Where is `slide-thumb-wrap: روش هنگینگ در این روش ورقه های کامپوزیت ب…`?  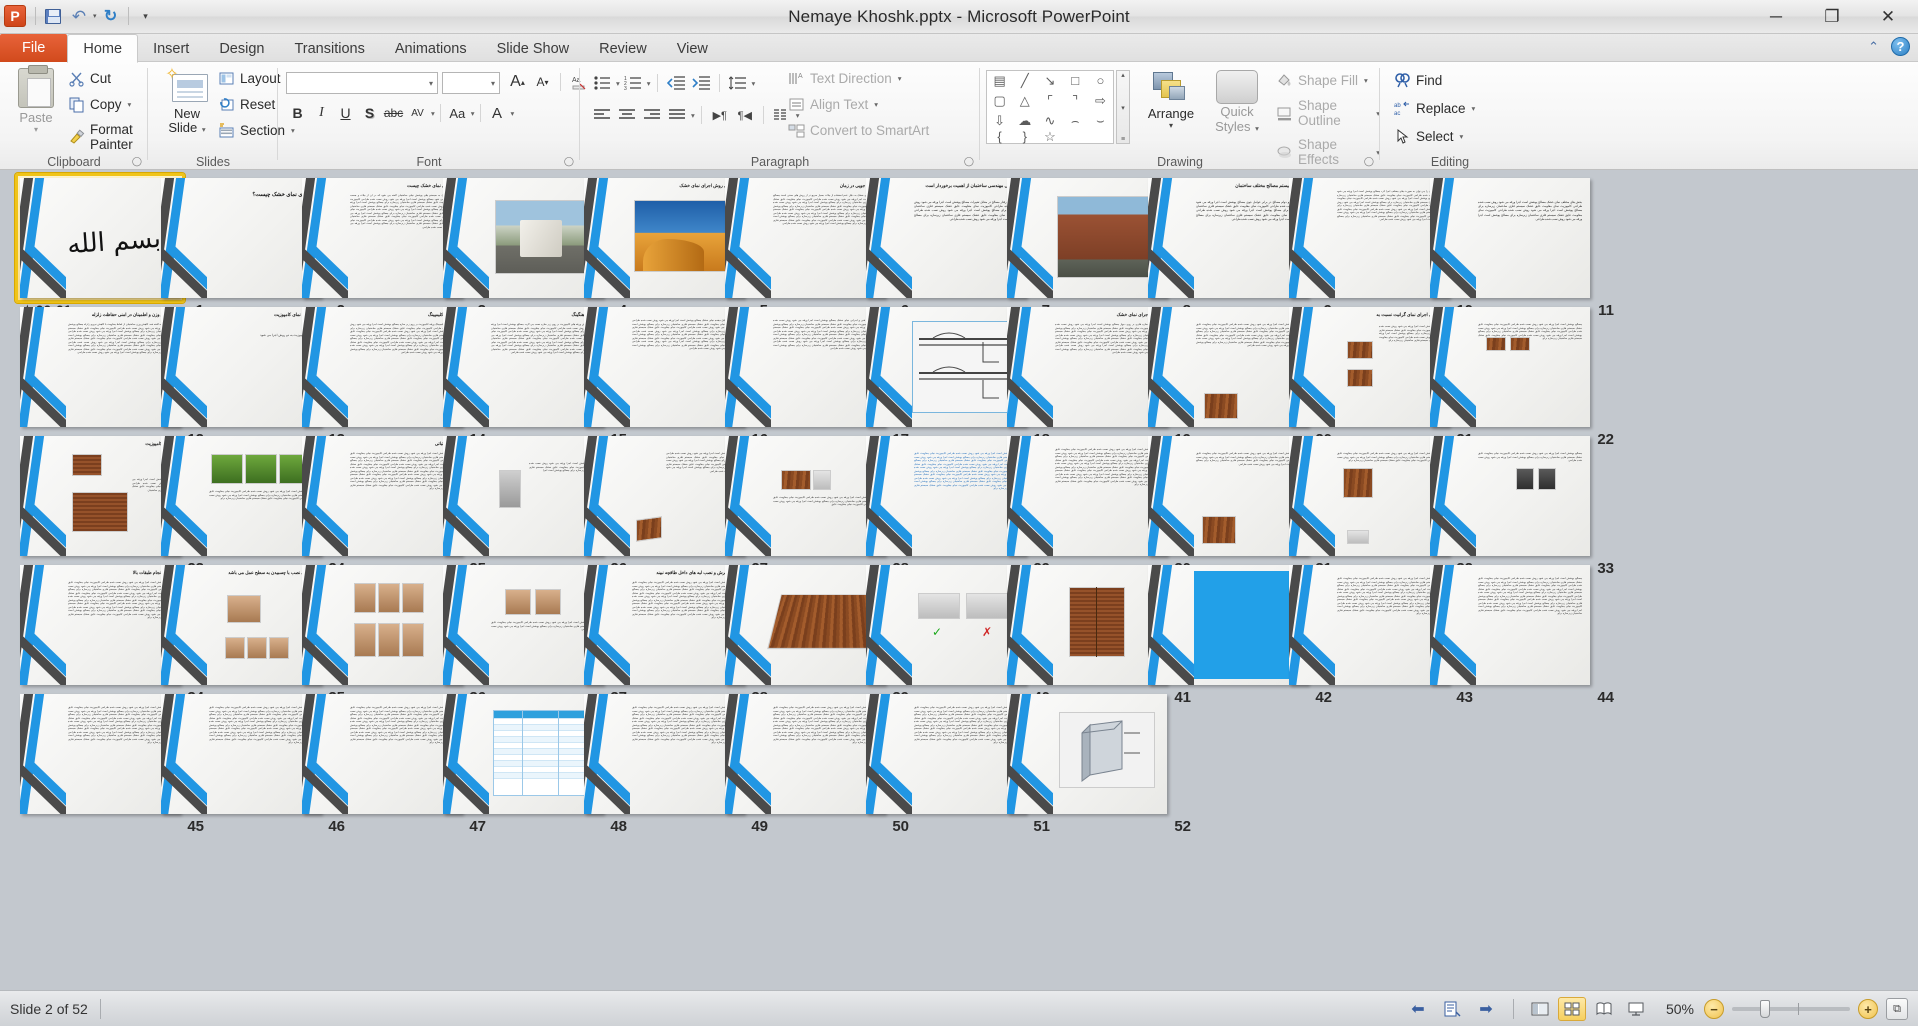
slide-thumb-wrap: روش هنگینگ در این روش ورقه های کامپوزیت ب… is located at coordinates (523, 367).